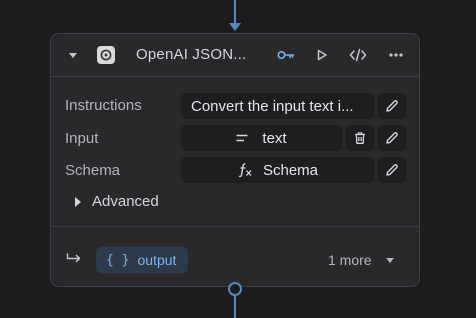 The image size is (476, 318). Describe the element at coordinates (286, 55) in the screenshot. I see `key-icon` at that location.